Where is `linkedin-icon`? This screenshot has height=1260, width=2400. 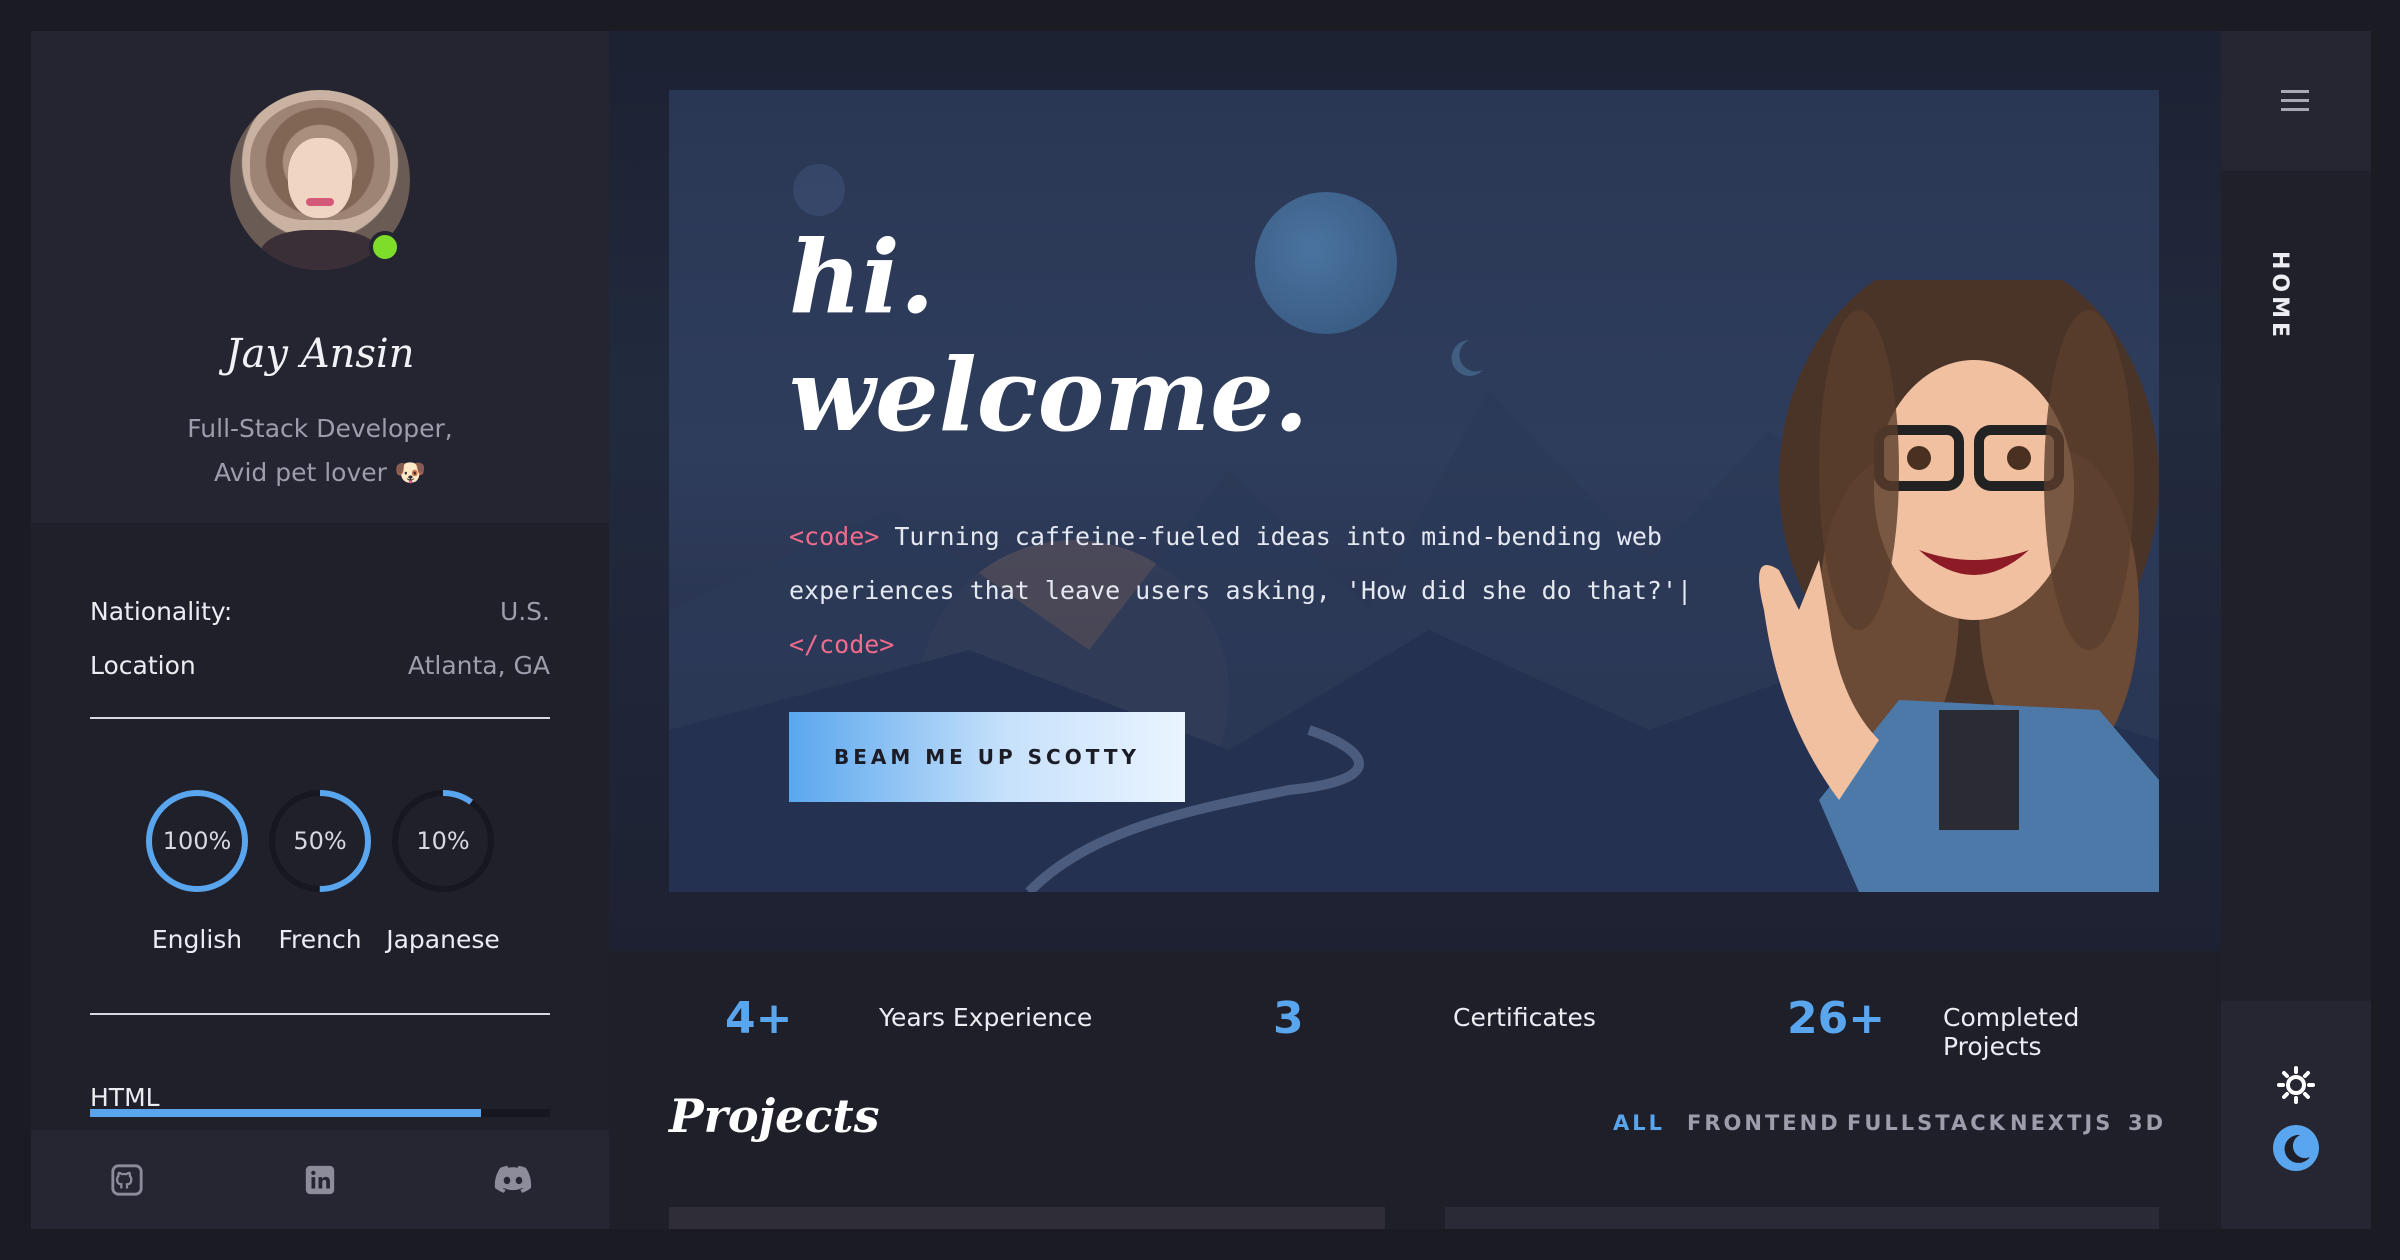 linkedin-icon is located at coordinates (320, 1180).